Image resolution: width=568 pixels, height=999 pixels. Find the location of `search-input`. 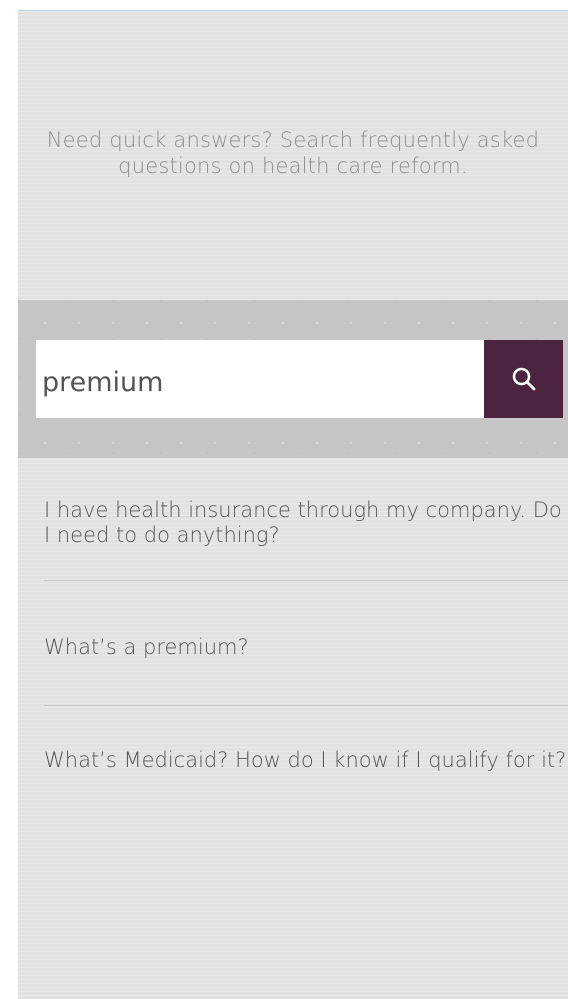

search-input is located at coordinates (260, 379).